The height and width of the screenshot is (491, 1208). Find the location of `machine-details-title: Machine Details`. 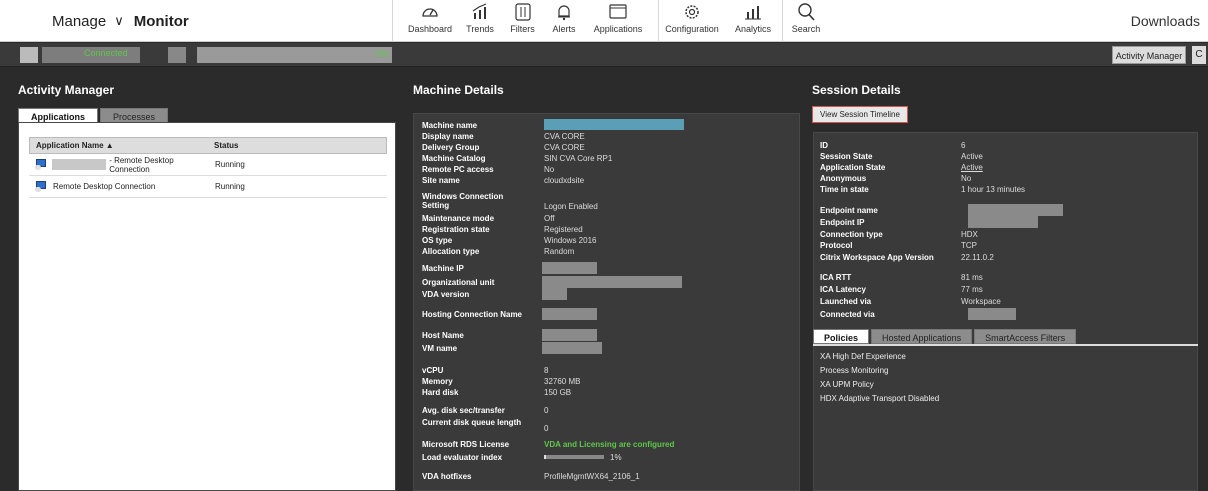

machine-details-title: Machine Details is located at coordinates (458, 90).